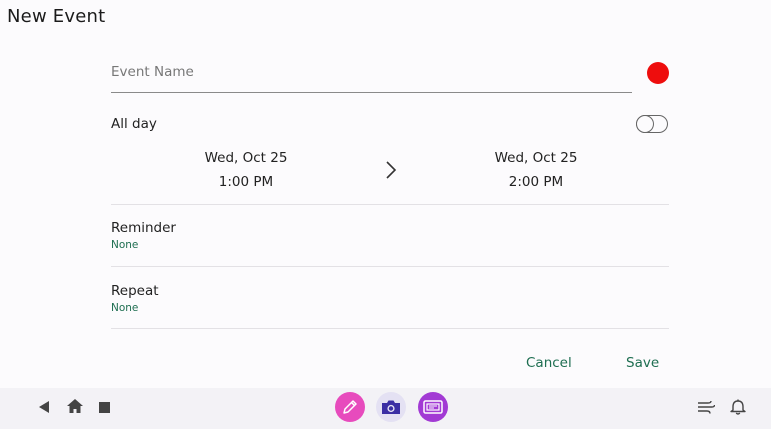  What do you see at coordinates (536, 158) in the screenshot?
I see `end-date: Wed, Oct 25` at bounding box center [536, 158].